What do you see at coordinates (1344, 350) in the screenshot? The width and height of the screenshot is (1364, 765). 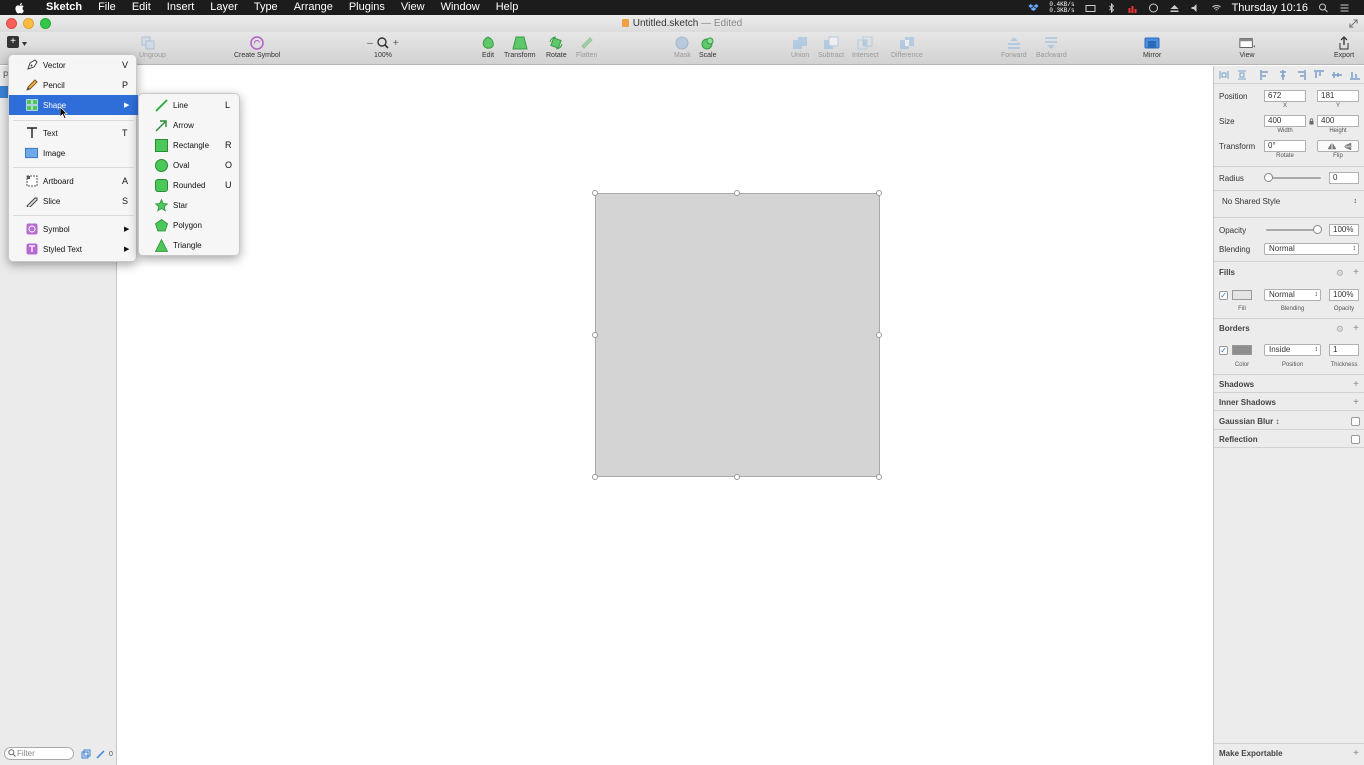 I see `border-thickness-field: 1` at bounding box center [1344, 350].